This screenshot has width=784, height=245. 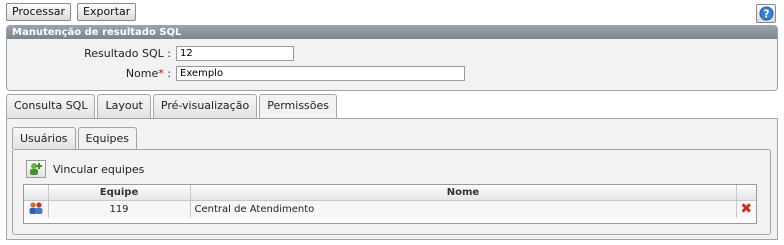 What do you see at coordinates (235, 53) in the screenshot?
I see `result-sql-input` at bounding box center [235, 53].